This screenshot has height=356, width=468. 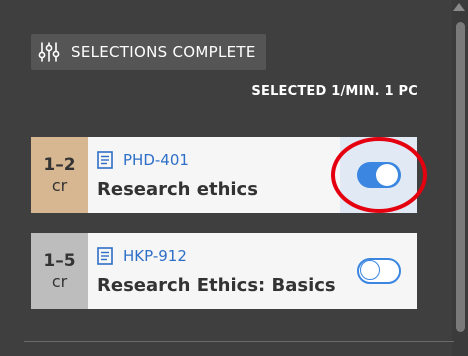 I want to click on scrollbar-thumb, so click(x=460, y=177).